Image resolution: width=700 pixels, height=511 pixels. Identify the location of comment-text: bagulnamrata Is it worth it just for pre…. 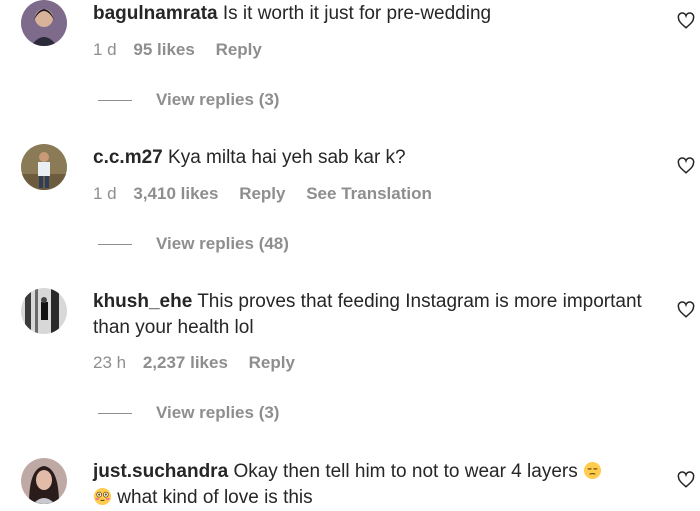
(373, 14).